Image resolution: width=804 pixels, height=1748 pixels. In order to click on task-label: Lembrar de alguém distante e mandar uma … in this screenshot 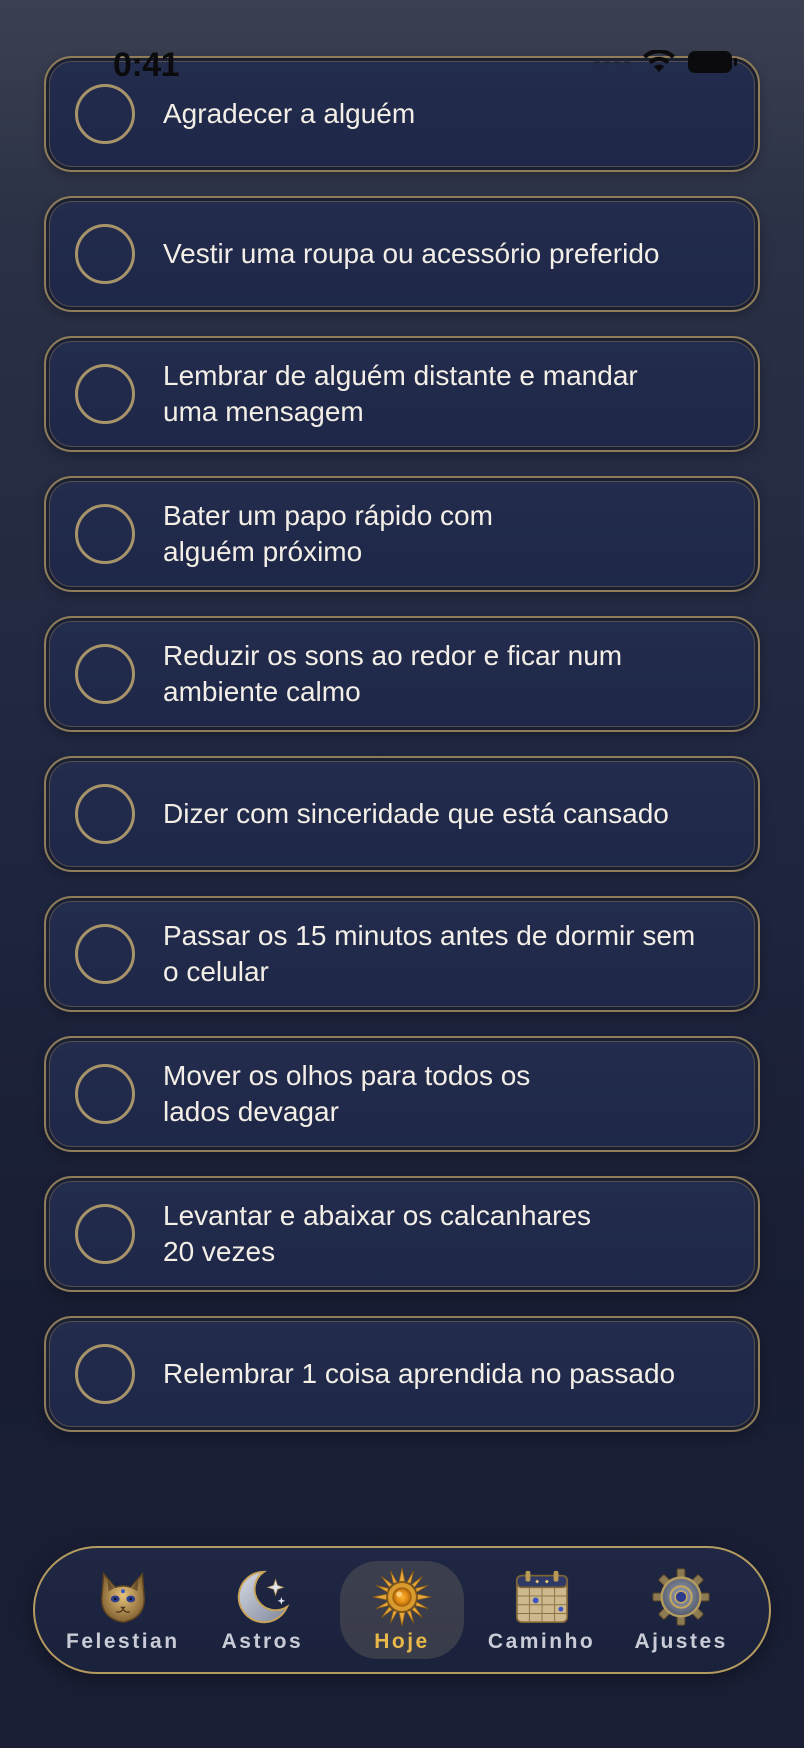, I will do `click(400, 393)`.